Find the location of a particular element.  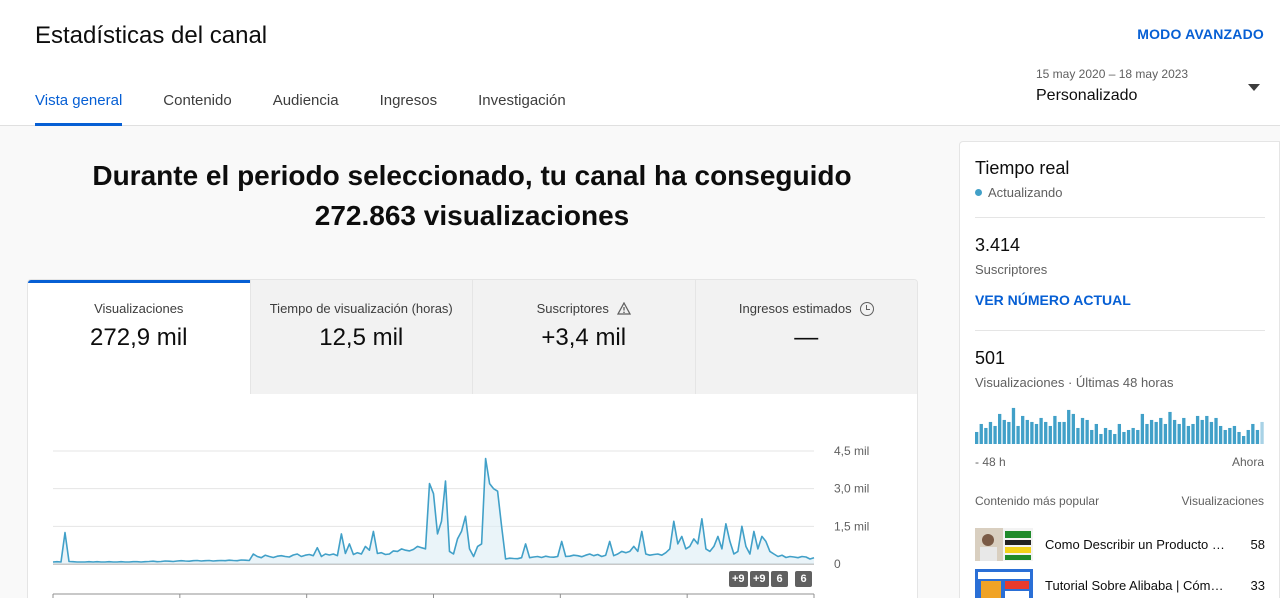

see-current-count-link: VER NÚMERO ACTUAL is located at coordinates (1053, 300).